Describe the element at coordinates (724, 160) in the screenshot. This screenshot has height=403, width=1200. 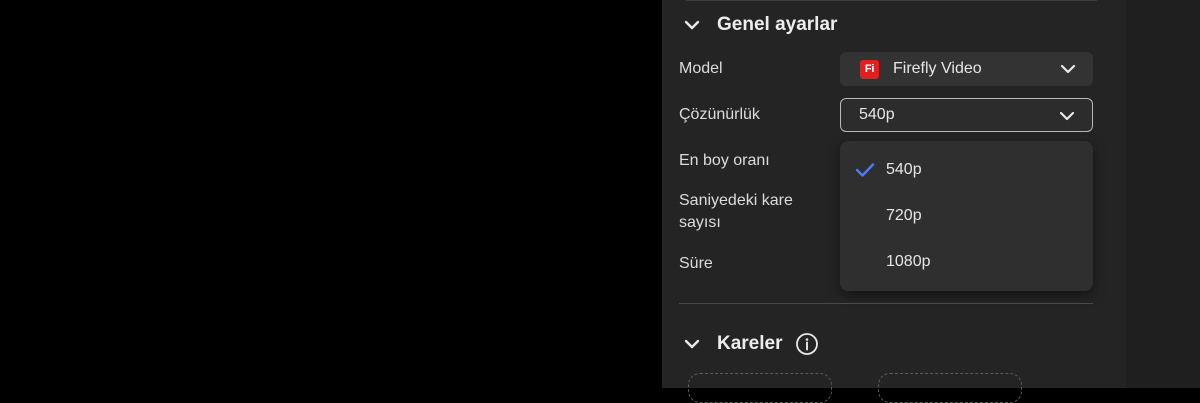
I see `aspect-ratio-label: En boy oranı` at that location.